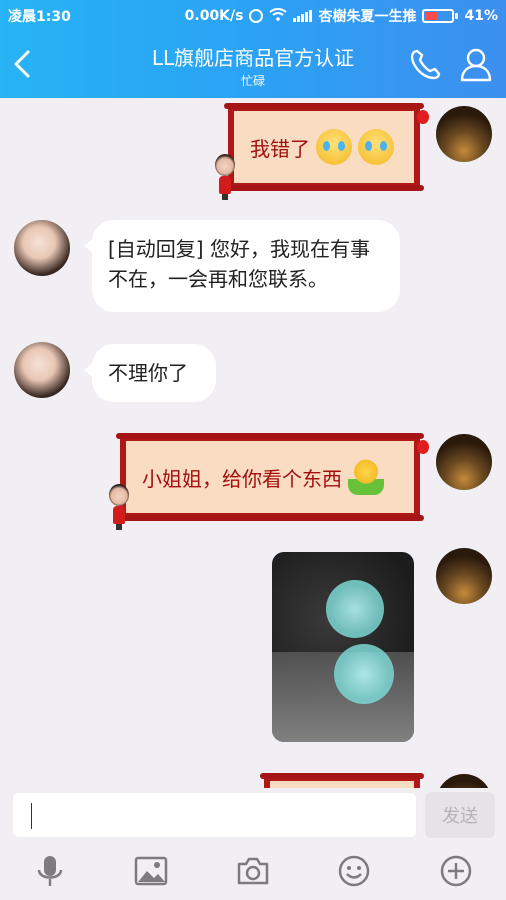 This screenshot has height=900, width=506. I want to click on wifi-icon, so click(278, 16).